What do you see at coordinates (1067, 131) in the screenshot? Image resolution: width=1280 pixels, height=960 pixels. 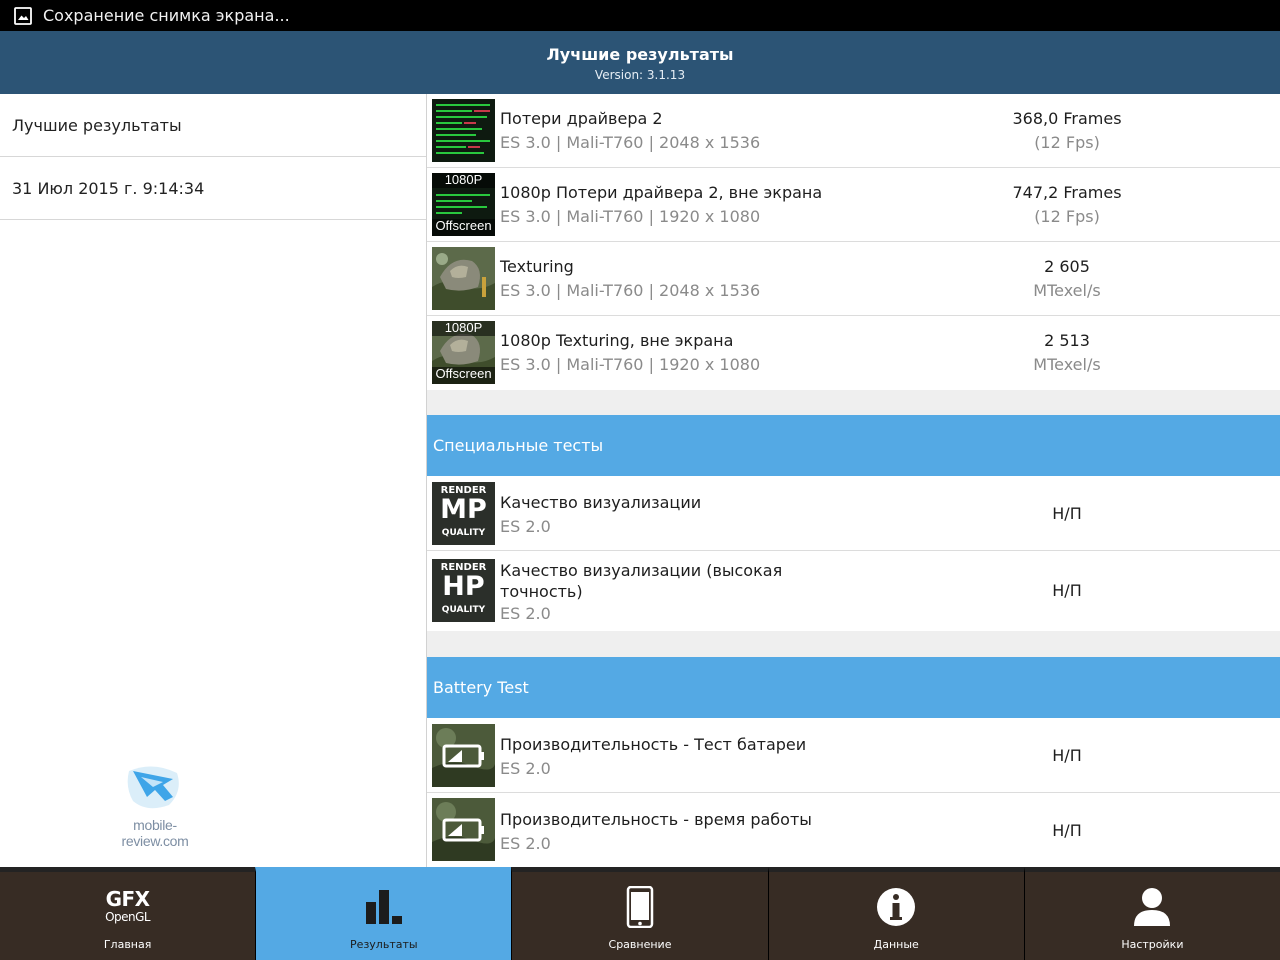 I see `result-score: 368,0 Frames (12 Fps)` at bounding box center [1067, 131].